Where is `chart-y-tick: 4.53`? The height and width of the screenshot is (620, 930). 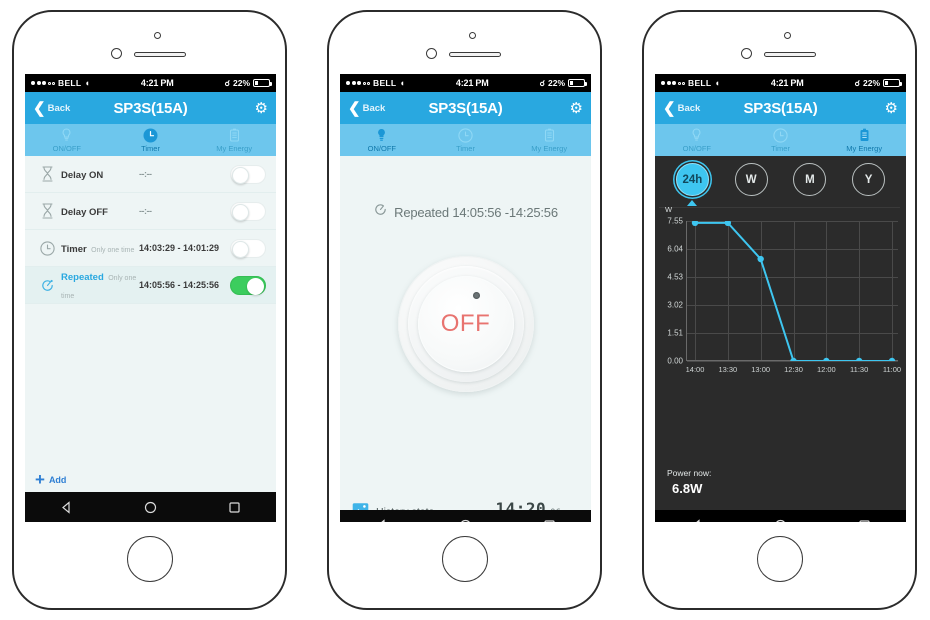
chart-y-tick: 4.53 is located at coordinates (675, 277).